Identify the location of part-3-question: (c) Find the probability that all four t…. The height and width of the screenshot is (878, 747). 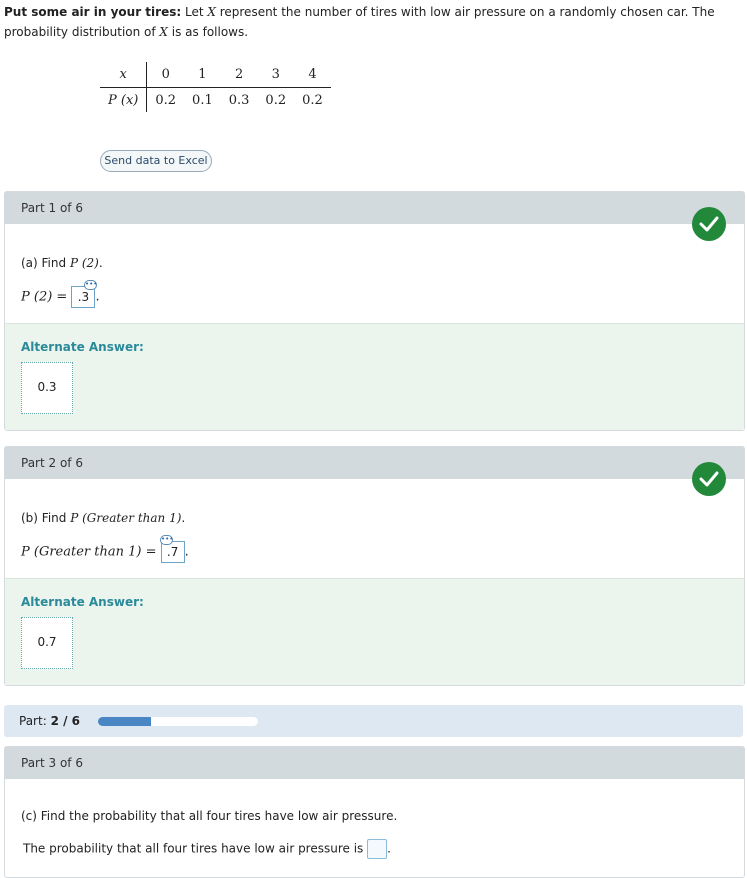
(209, 816).